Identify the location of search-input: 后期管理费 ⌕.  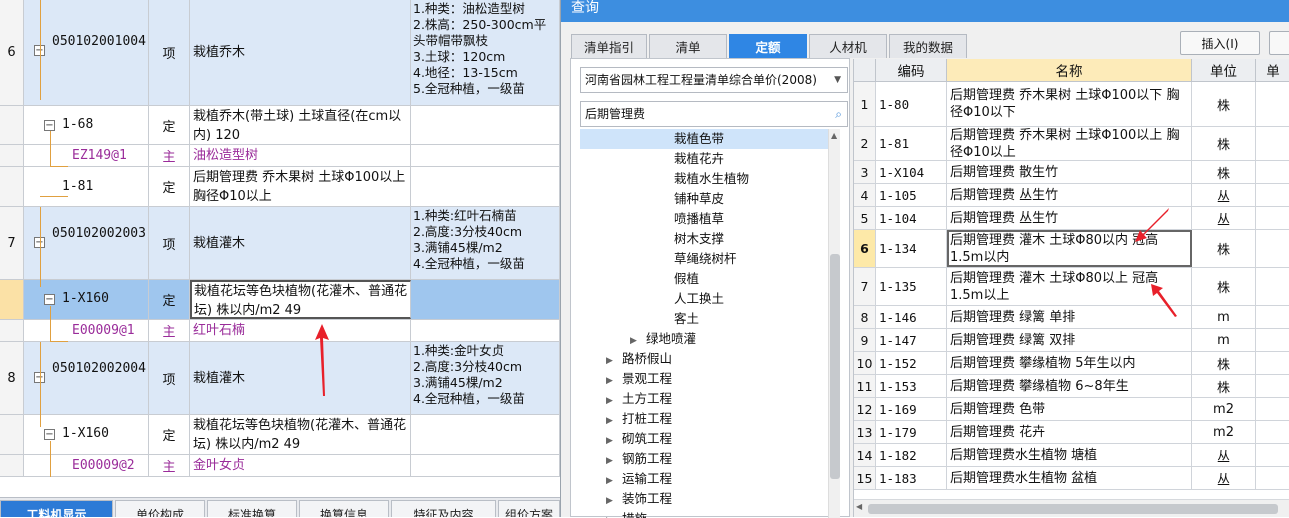
(714, 114).